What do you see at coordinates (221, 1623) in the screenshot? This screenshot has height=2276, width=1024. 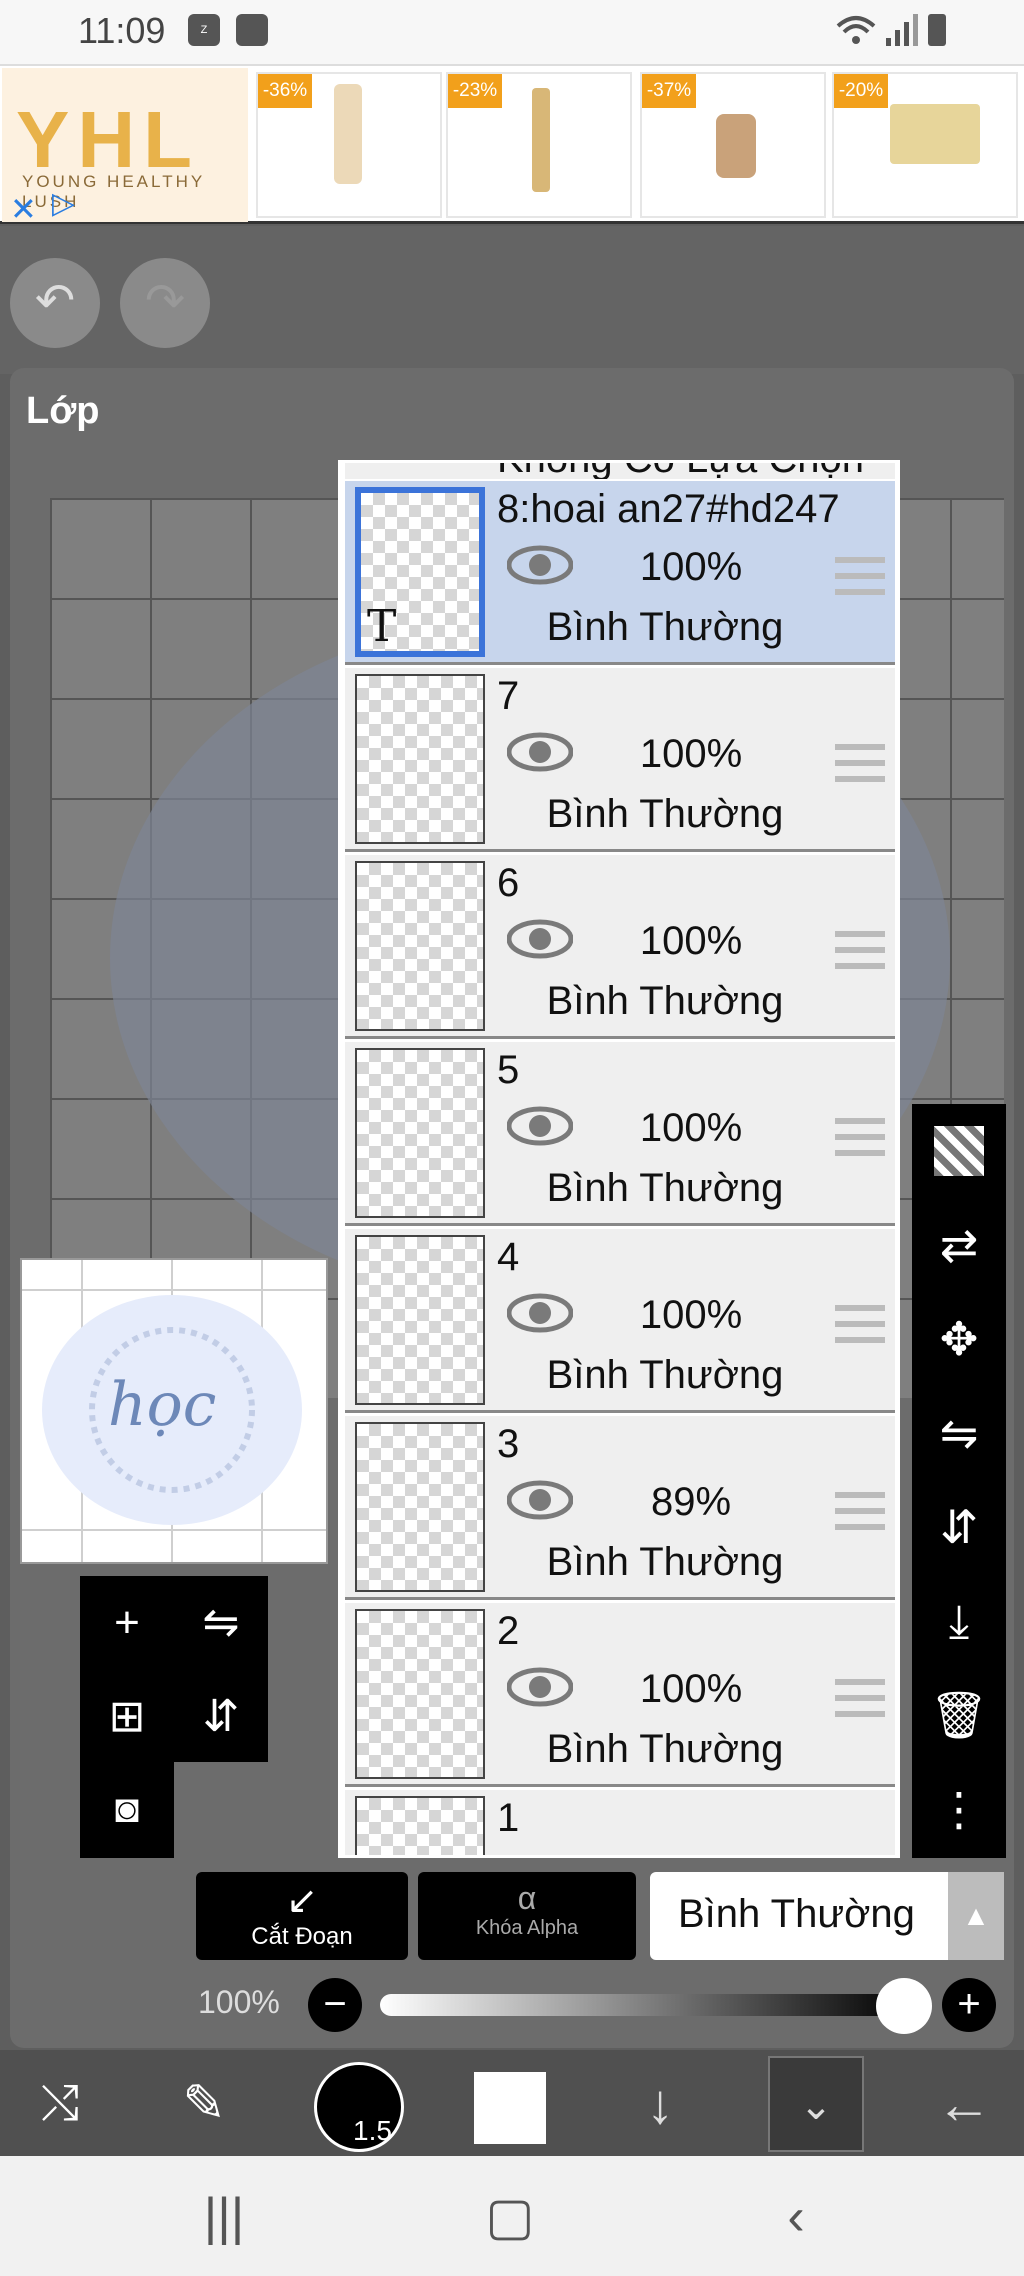 I see `flip-horizontal-button: ⇋` at bounding box center [221, 1623].